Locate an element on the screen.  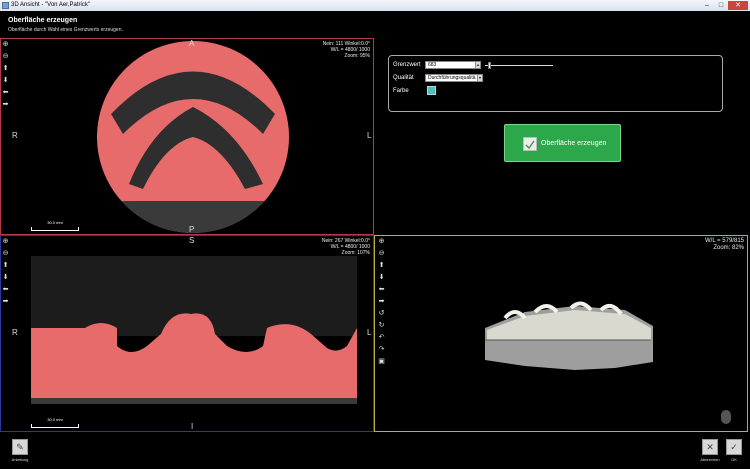
3d-model-image is located at coordinates (608, 362).